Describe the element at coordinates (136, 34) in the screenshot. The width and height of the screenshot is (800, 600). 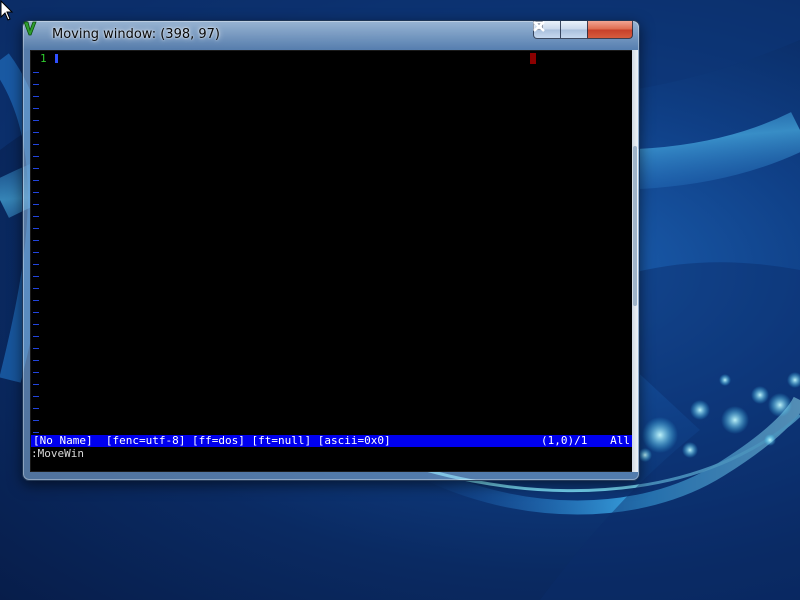
I see `window-title: Moving window: (398, 97)` at that location.